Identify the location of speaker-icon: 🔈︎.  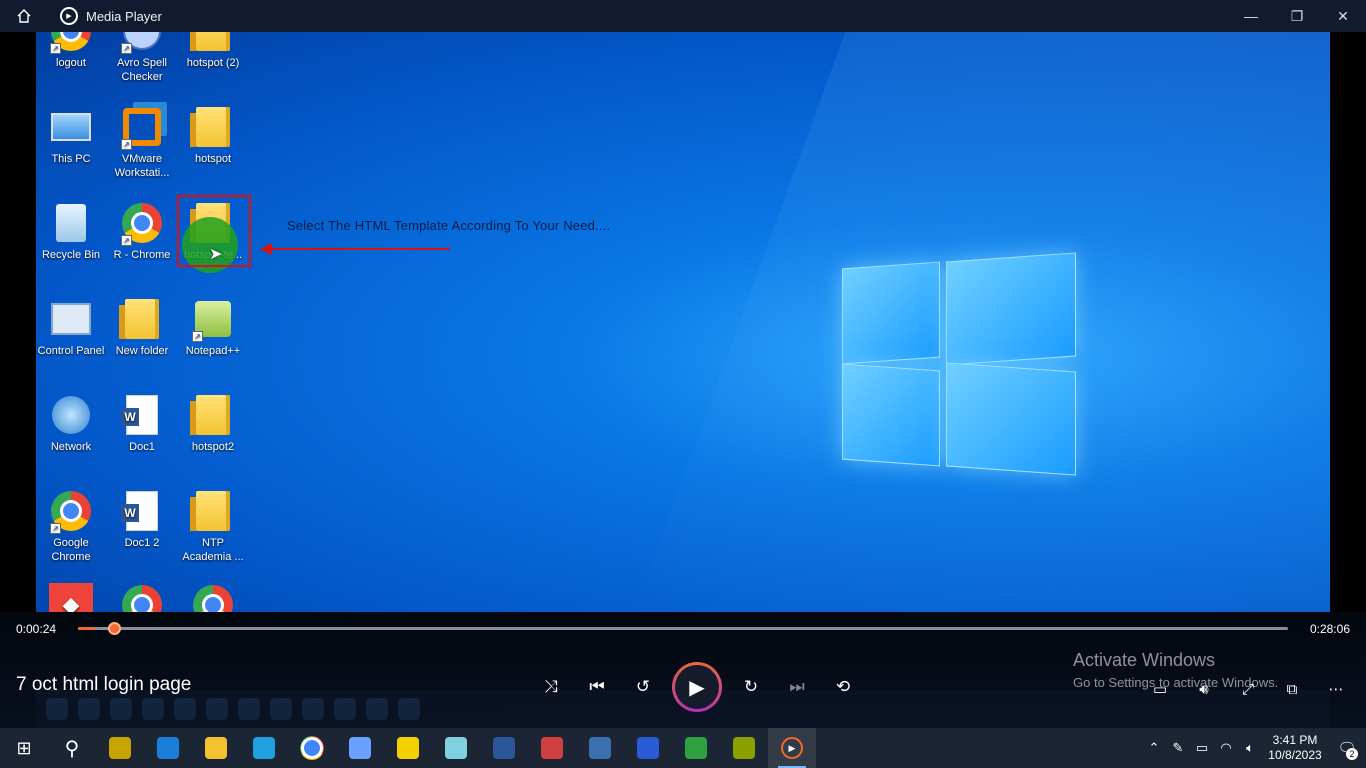
(1250, 748).